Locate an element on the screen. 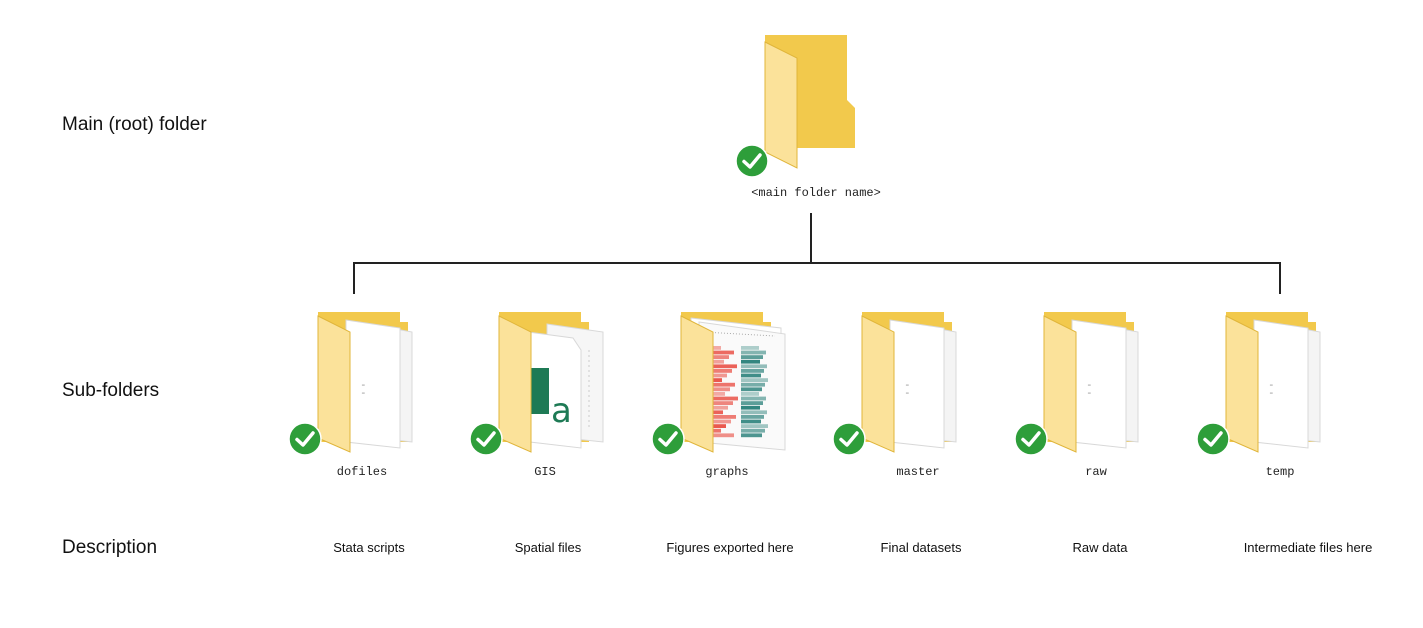  subfolder-description: Figures exported here is located at coordinates (730, 547).